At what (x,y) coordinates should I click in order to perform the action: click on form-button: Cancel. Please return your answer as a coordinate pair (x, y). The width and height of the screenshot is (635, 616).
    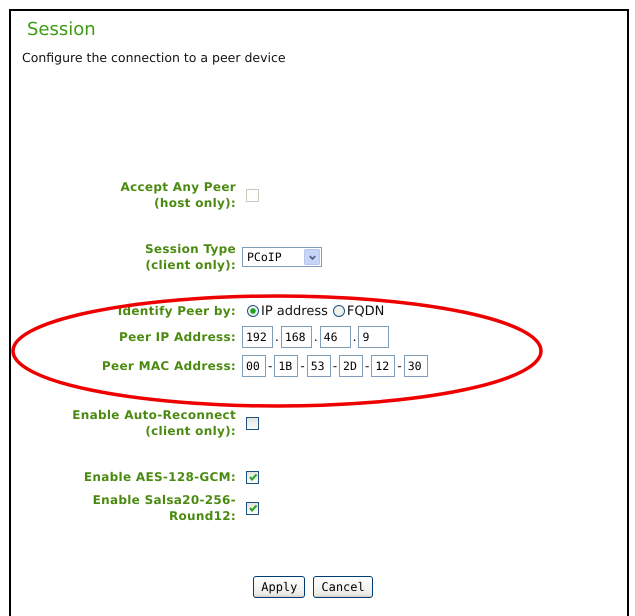
    Looking at the image, I should click on (343, 587).